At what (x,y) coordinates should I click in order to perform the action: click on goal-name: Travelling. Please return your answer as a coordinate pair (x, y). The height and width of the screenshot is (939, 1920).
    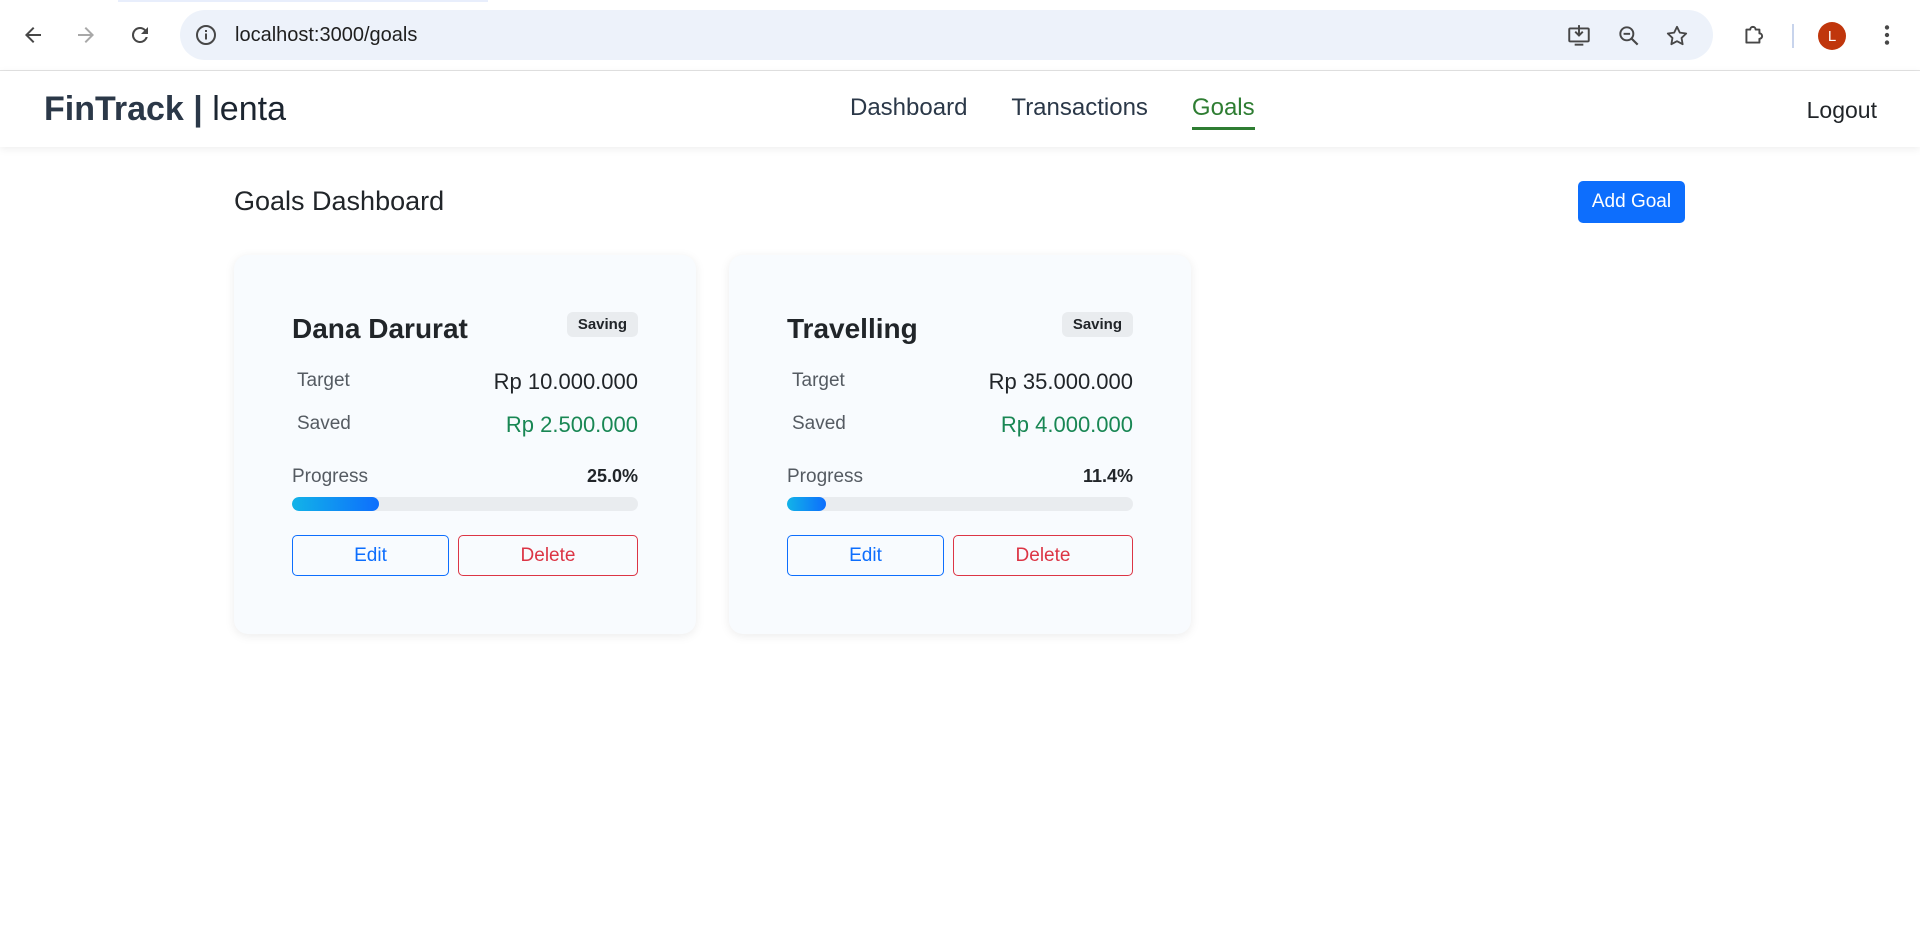
    Looking at the image, I should click on (852, 328).